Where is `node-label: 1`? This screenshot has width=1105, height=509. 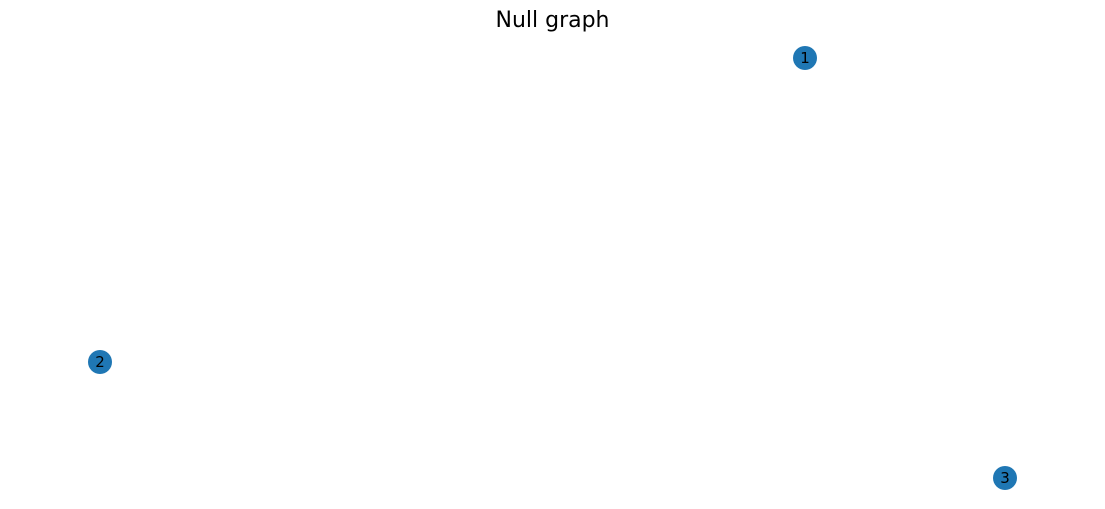 node-label: 1 is located at coordinates (805, 58).